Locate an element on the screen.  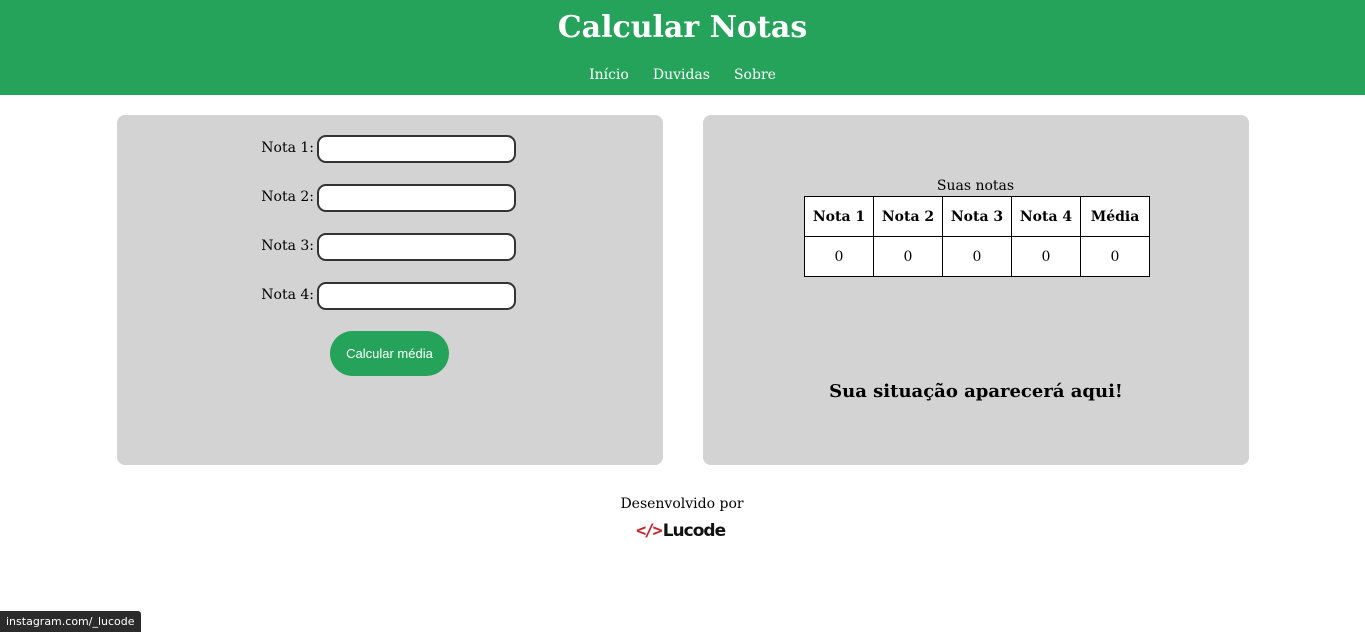
value-nota-3: 0 is located at coordinates (977, 256).